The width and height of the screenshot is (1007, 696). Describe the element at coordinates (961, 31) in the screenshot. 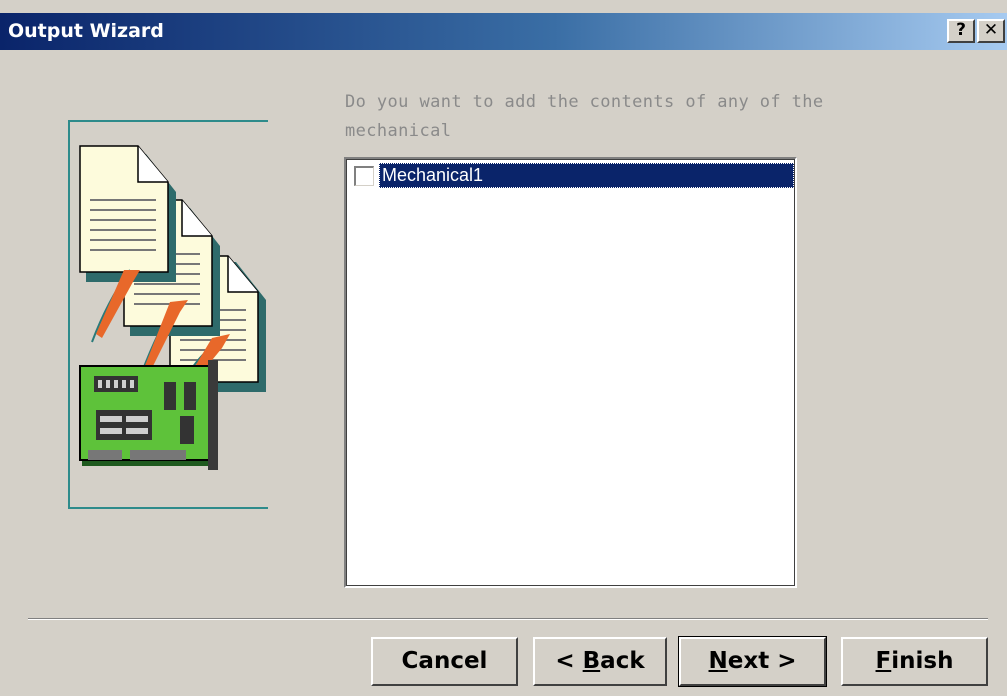

I see `help-button: ?` at that location.